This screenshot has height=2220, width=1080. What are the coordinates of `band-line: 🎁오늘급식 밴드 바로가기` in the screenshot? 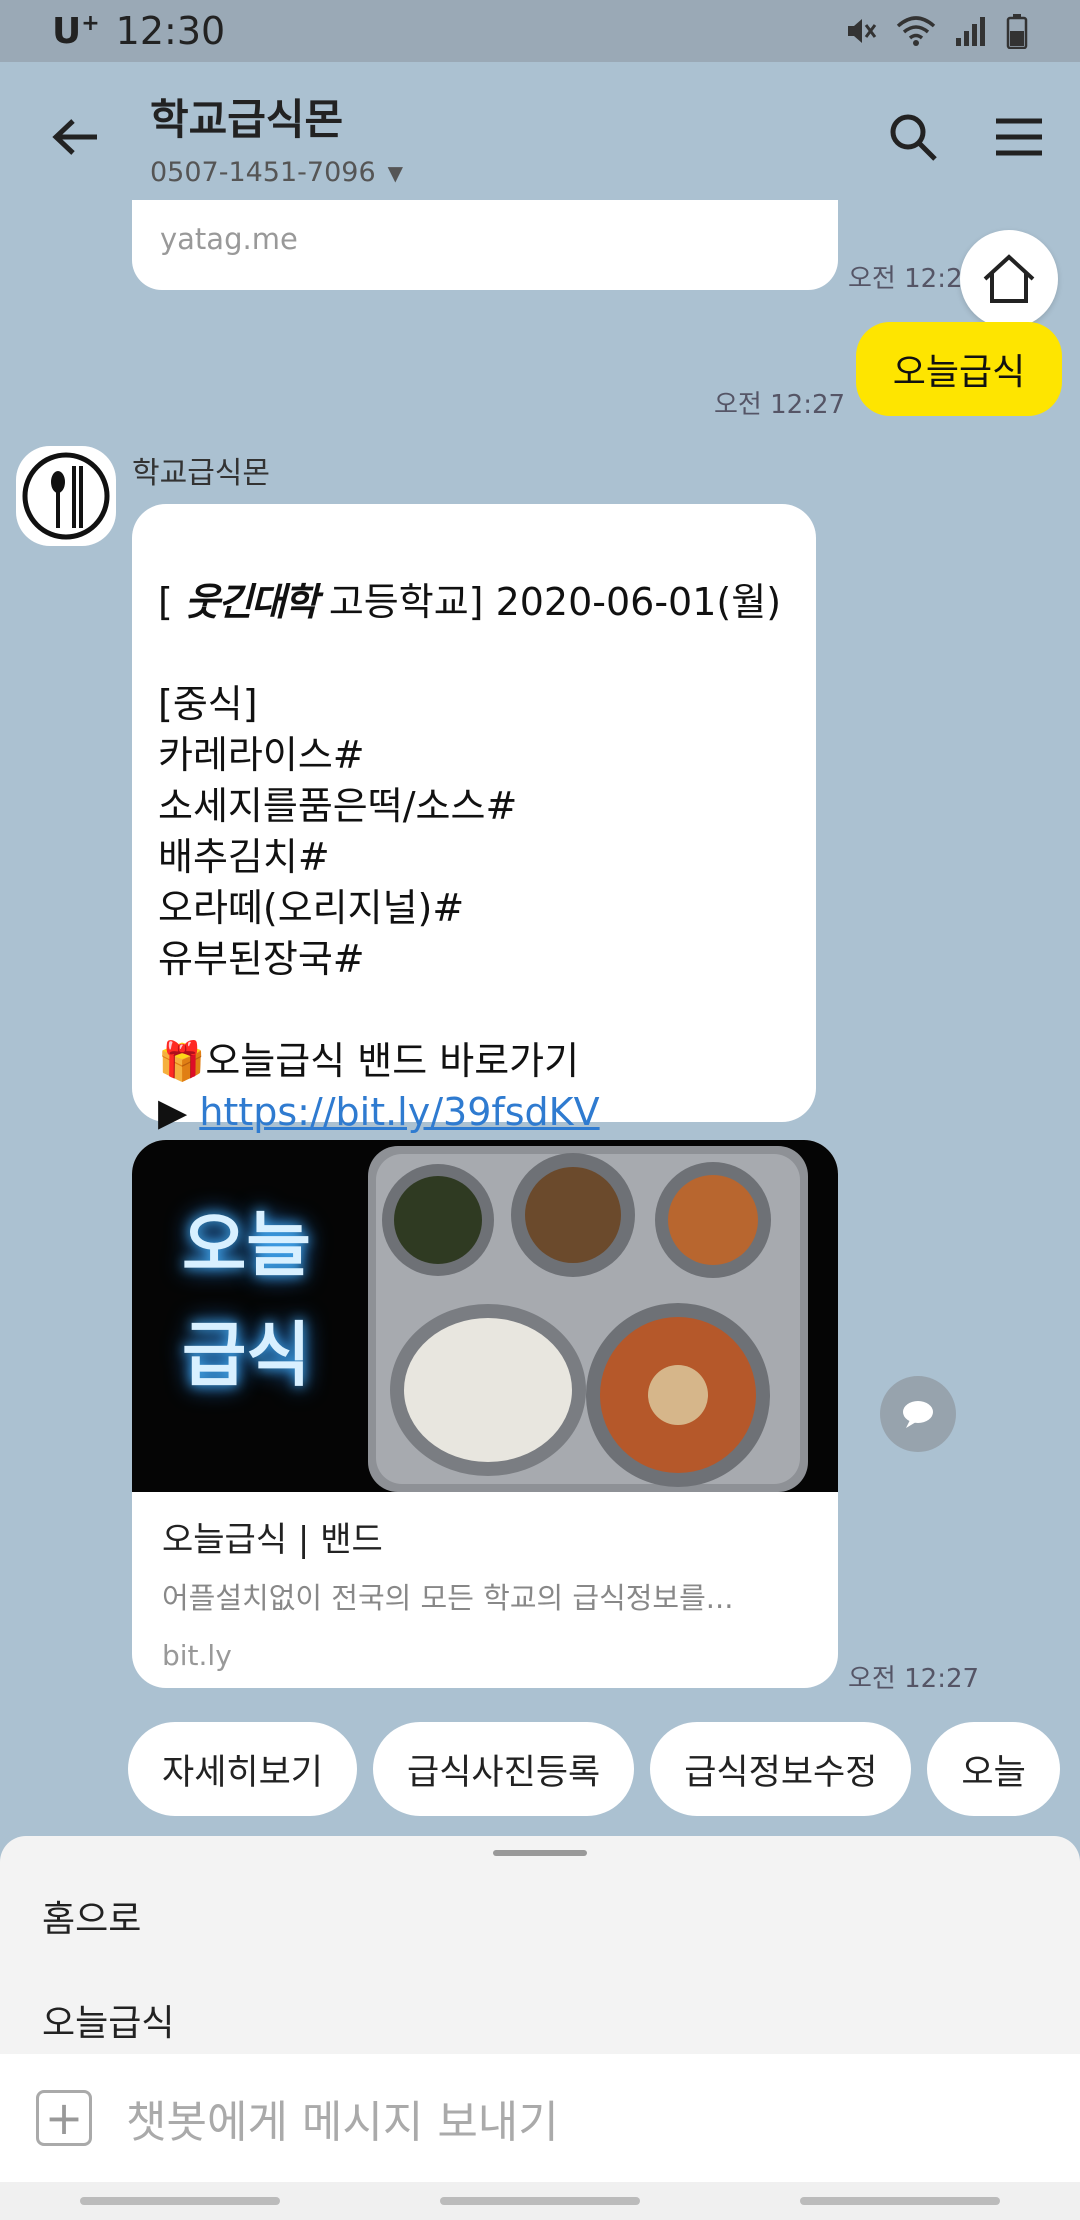 It's located at (369, 1061).